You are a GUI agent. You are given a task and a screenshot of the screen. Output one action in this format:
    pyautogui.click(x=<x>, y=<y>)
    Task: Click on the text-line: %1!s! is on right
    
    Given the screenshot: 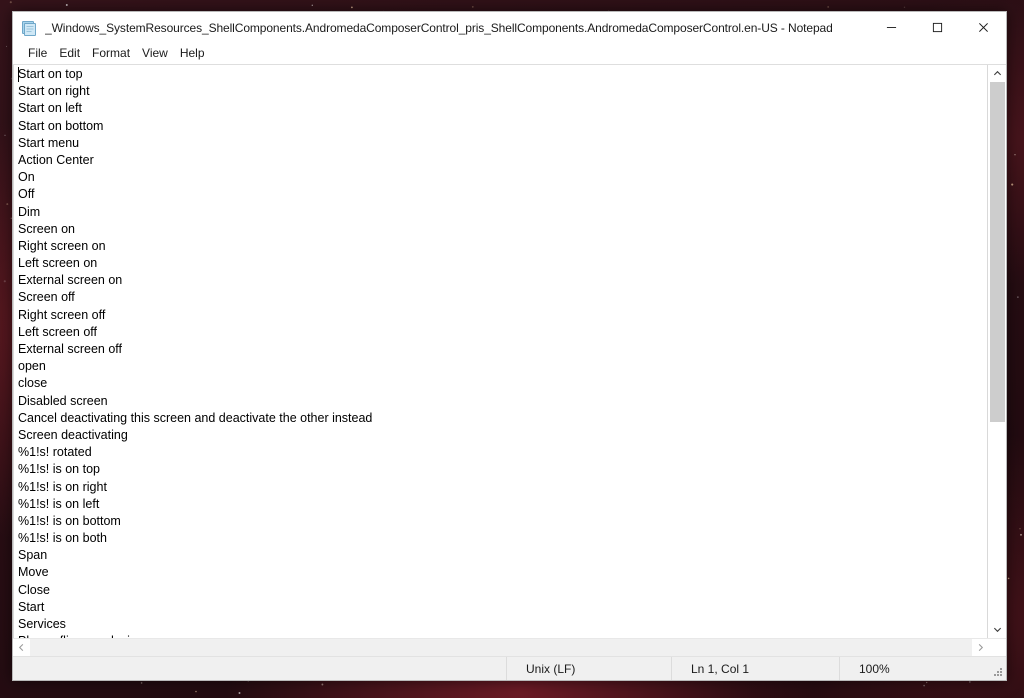 What is the action you would take?
    pyautogui.click(x=62, y=486)
    